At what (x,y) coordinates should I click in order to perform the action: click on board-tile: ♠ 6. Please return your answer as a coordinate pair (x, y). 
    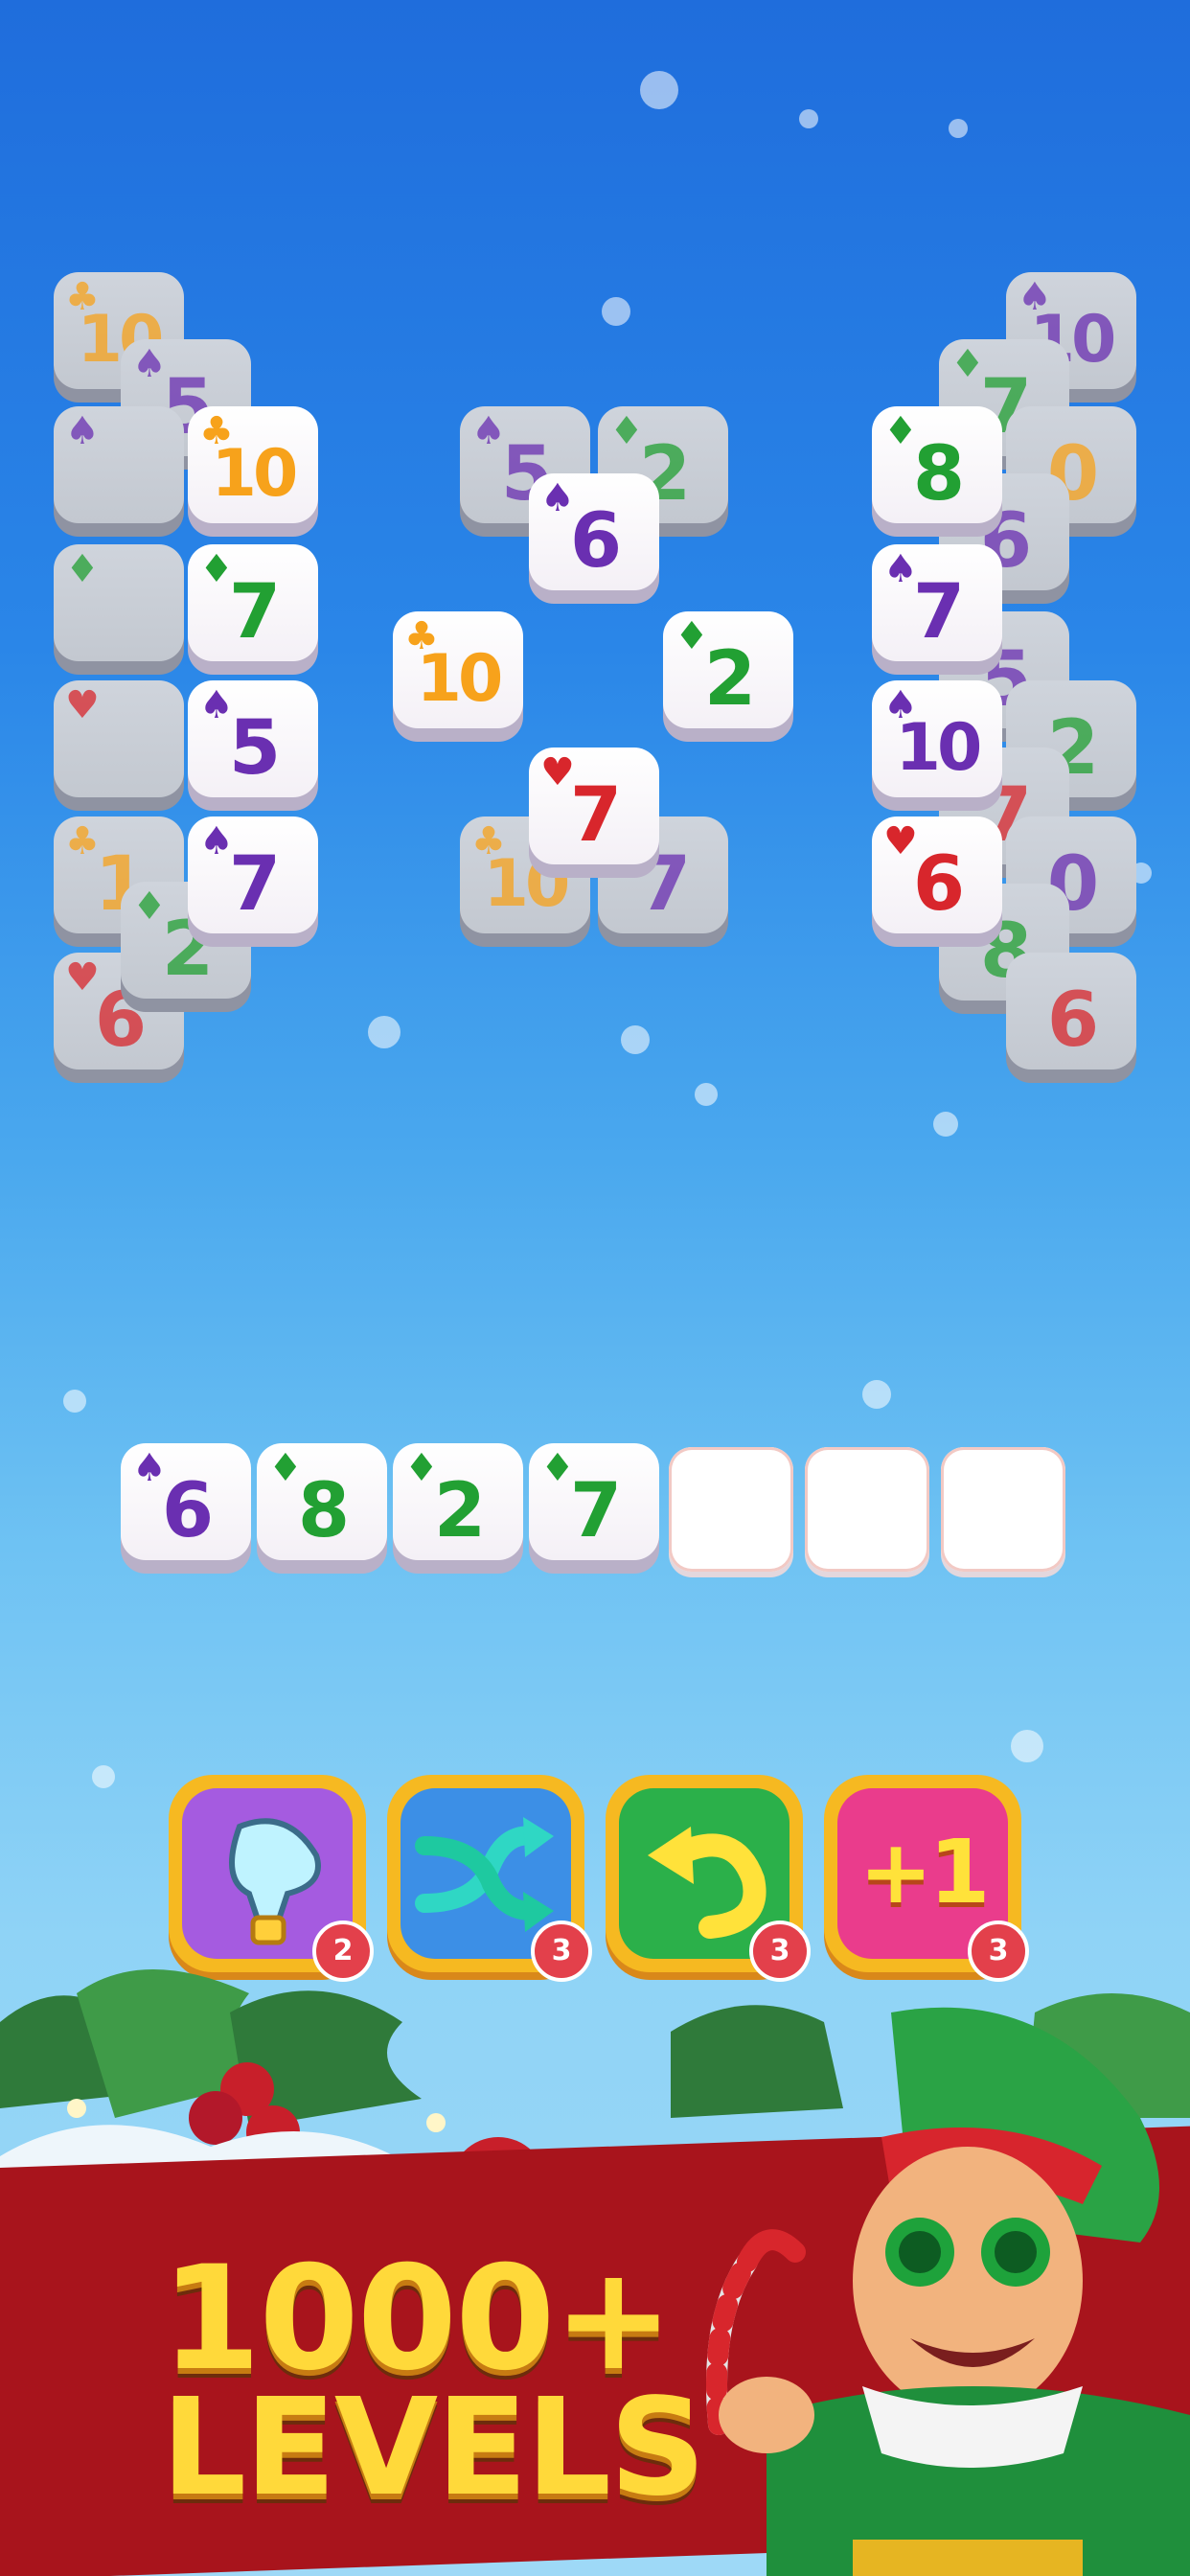
    Looking at the image, I should click on (594, 538).